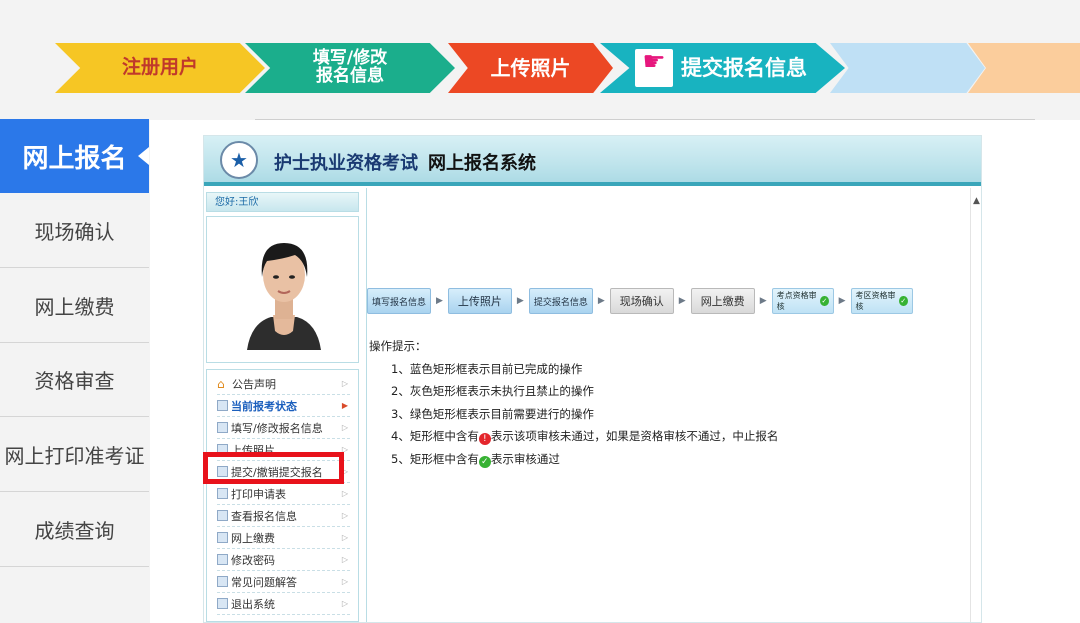 Image resolution: width=1080 pixels, height=623 pixels. What do you see at coordinates (875, 301) in the screenshot?
I see `flow-step-label: 考区资格审核` at bounding box center [875, 301].